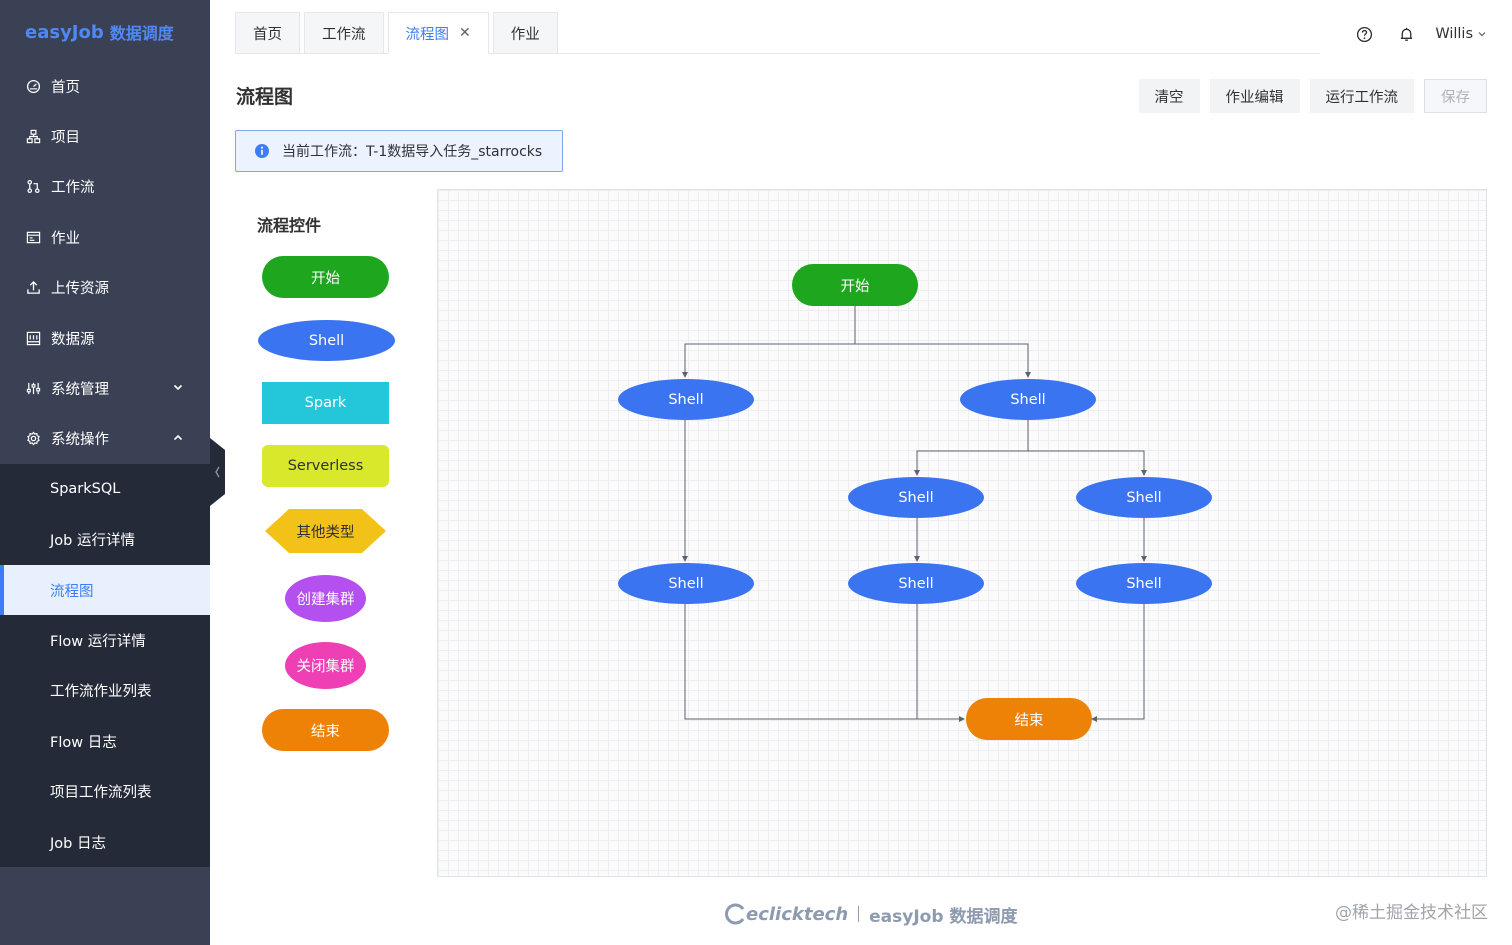 Image resolution: width=1512 pixels, height=945 pixels. Describe the element at coordinates (178, 437) in the screenshot. I see `chevron-up-icon` at that location.